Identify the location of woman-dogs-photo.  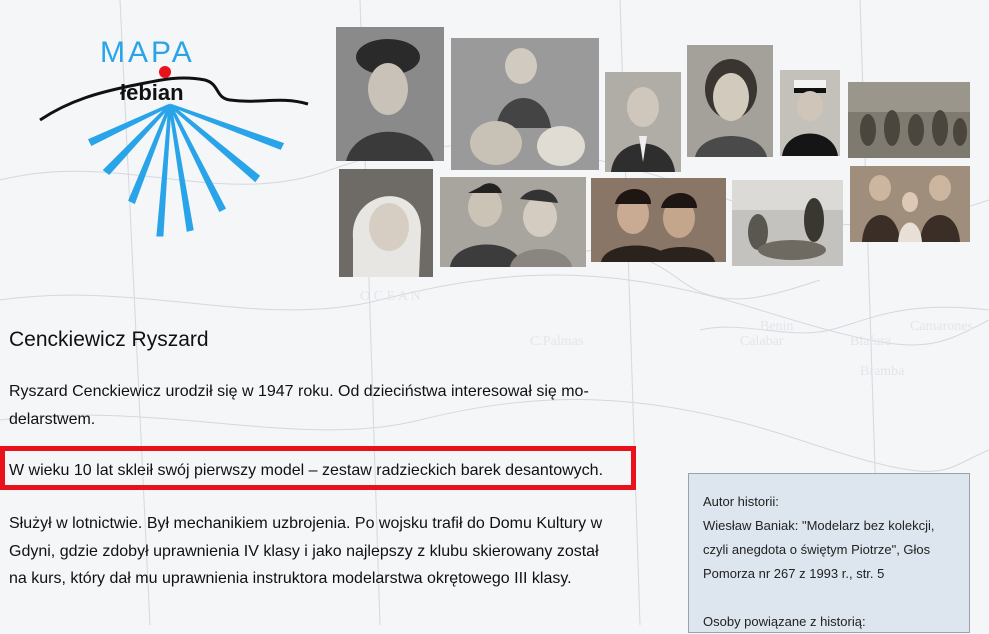
(525, 104).